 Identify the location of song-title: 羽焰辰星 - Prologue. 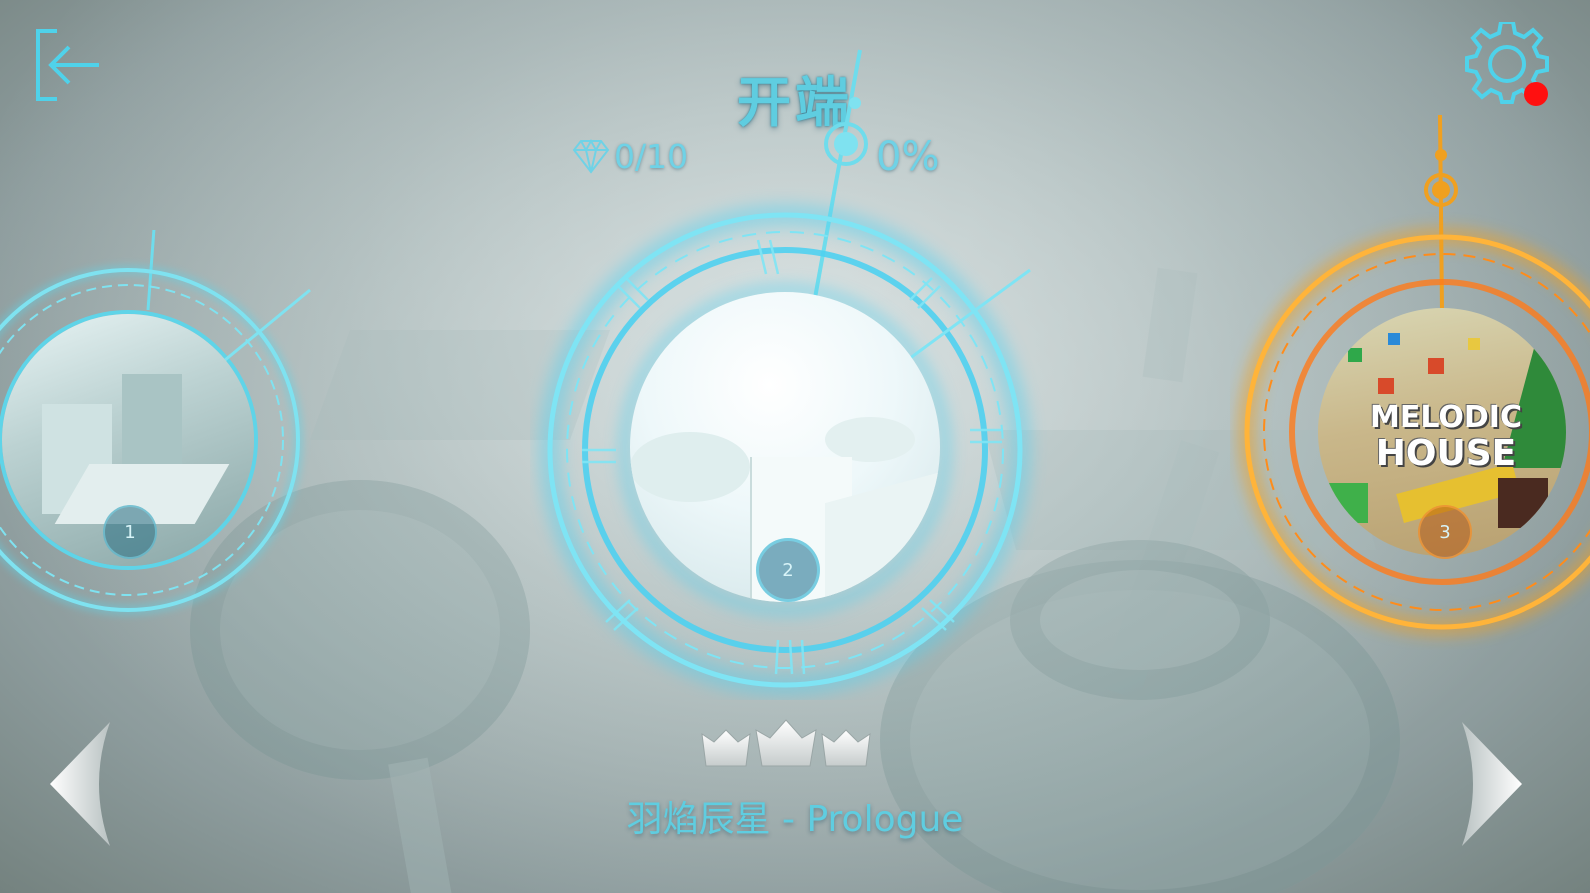
(795, 819).